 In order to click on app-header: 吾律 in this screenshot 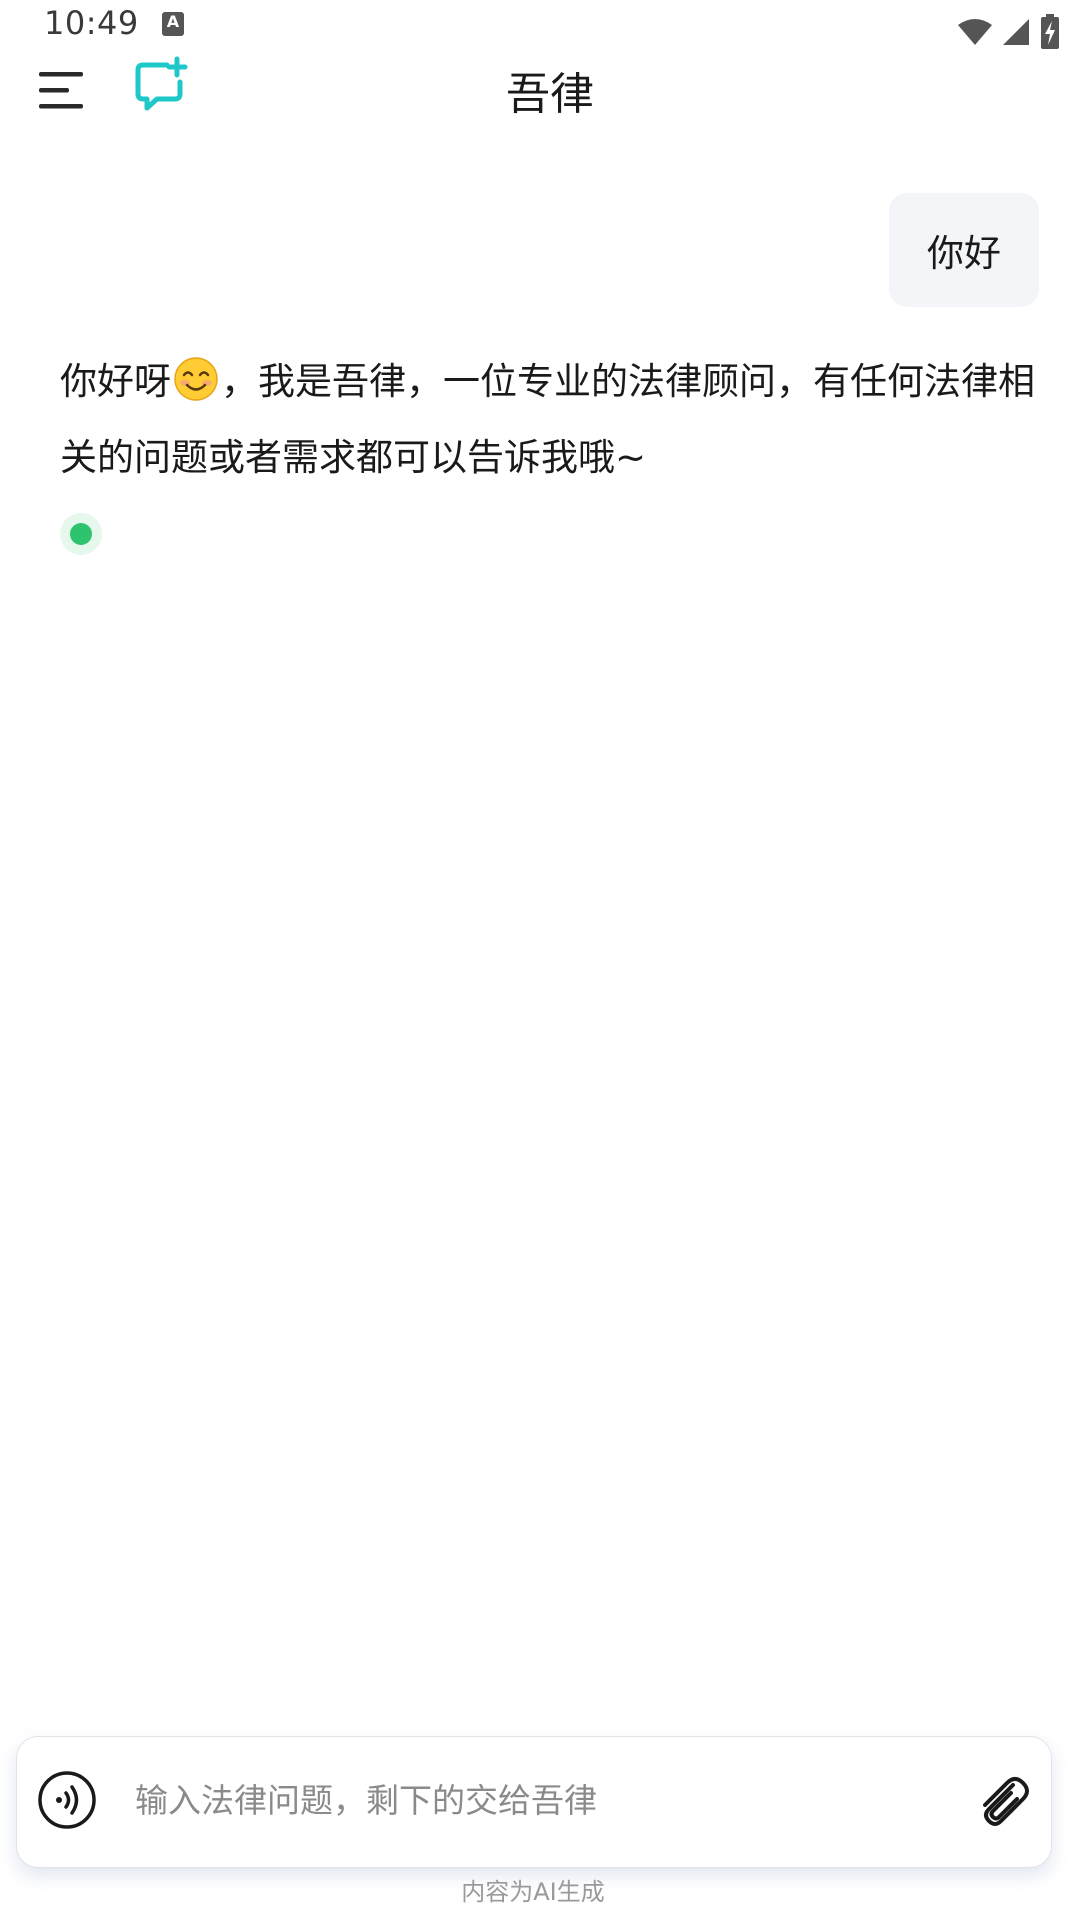, I will do `click(537, 105)`.